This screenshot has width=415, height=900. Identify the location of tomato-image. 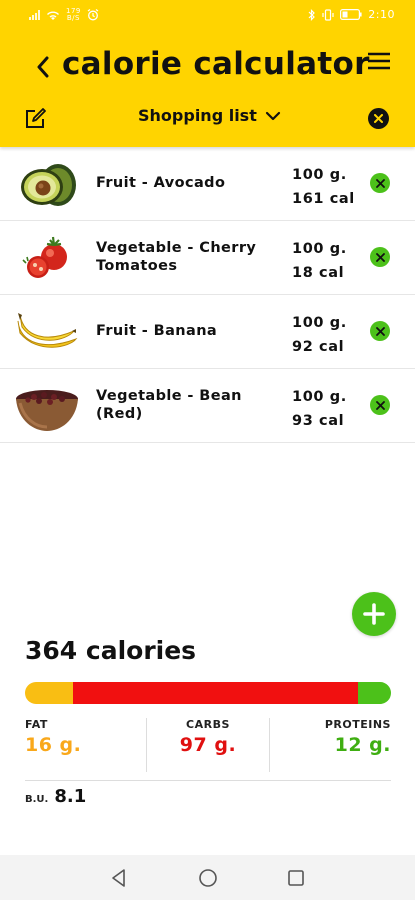
(47, 258).